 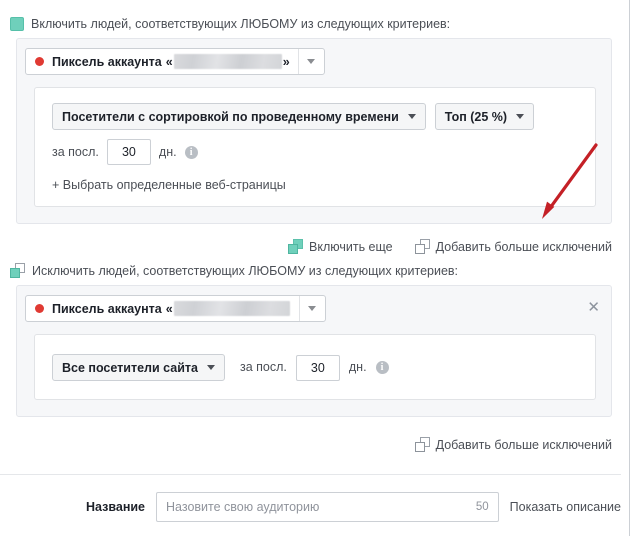 I want to click on include-period-row: за посл. дн. i, so click(x=125, y=152).